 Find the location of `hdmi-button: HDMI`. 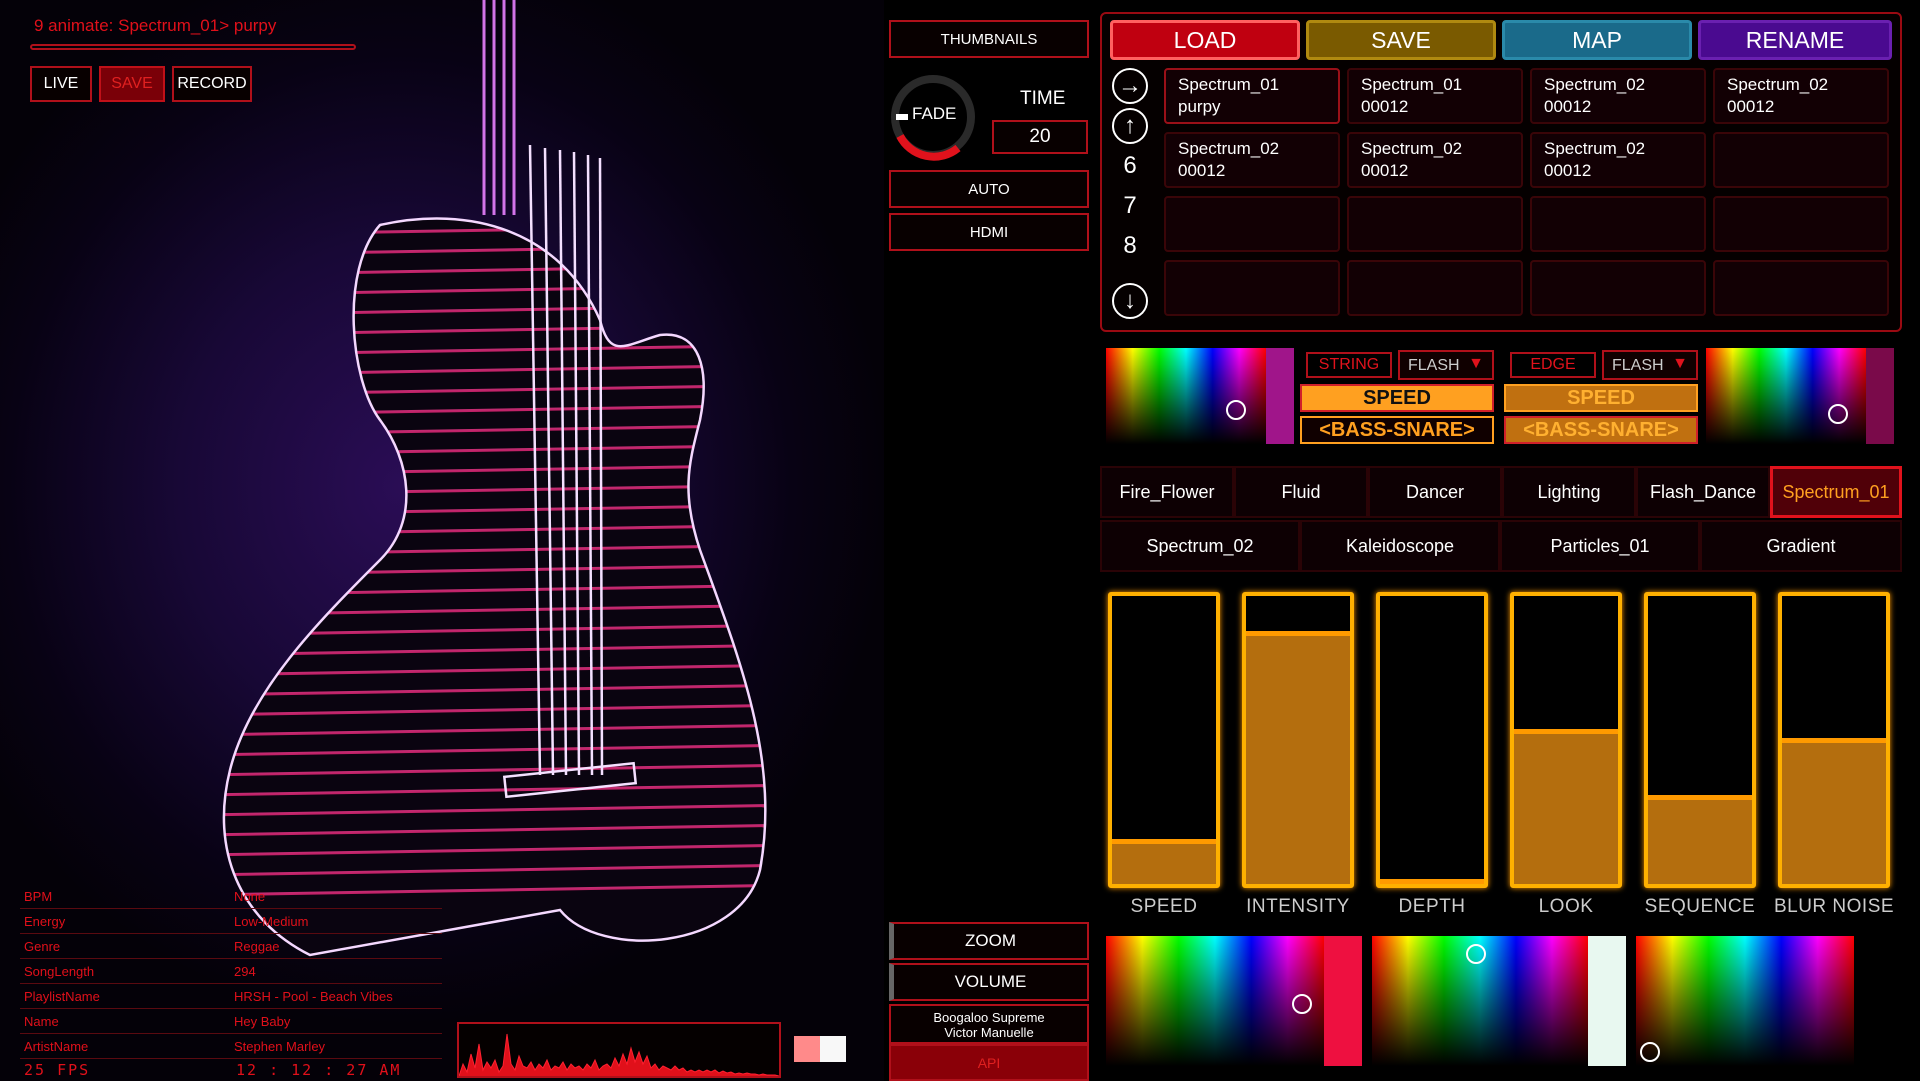

hdmi-button: HDMI is located at coordinates (989, 232).